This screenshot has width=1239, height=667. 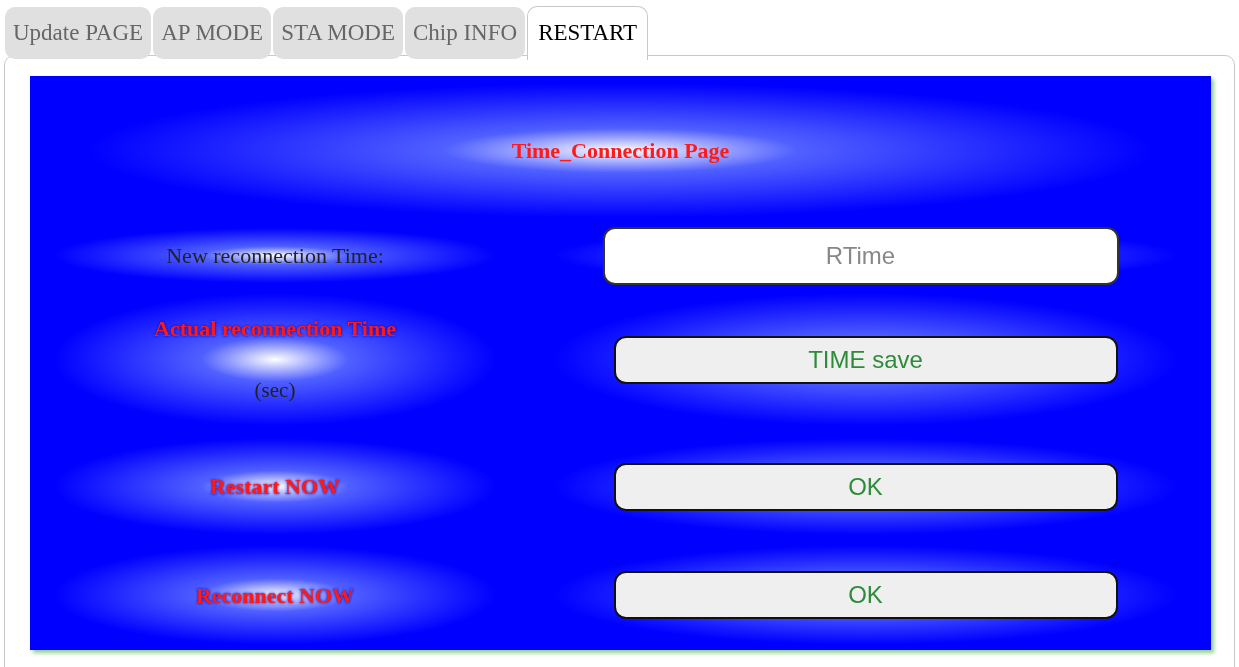 I want to click on page-title: Time_Connection Page, so click(x=620, y=151).